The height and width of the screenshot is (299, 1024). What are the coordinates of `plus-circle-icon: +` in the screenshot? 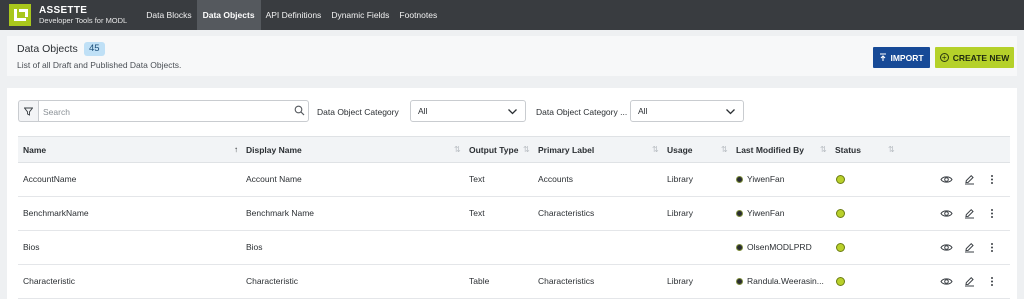 It's located at (944, 57).